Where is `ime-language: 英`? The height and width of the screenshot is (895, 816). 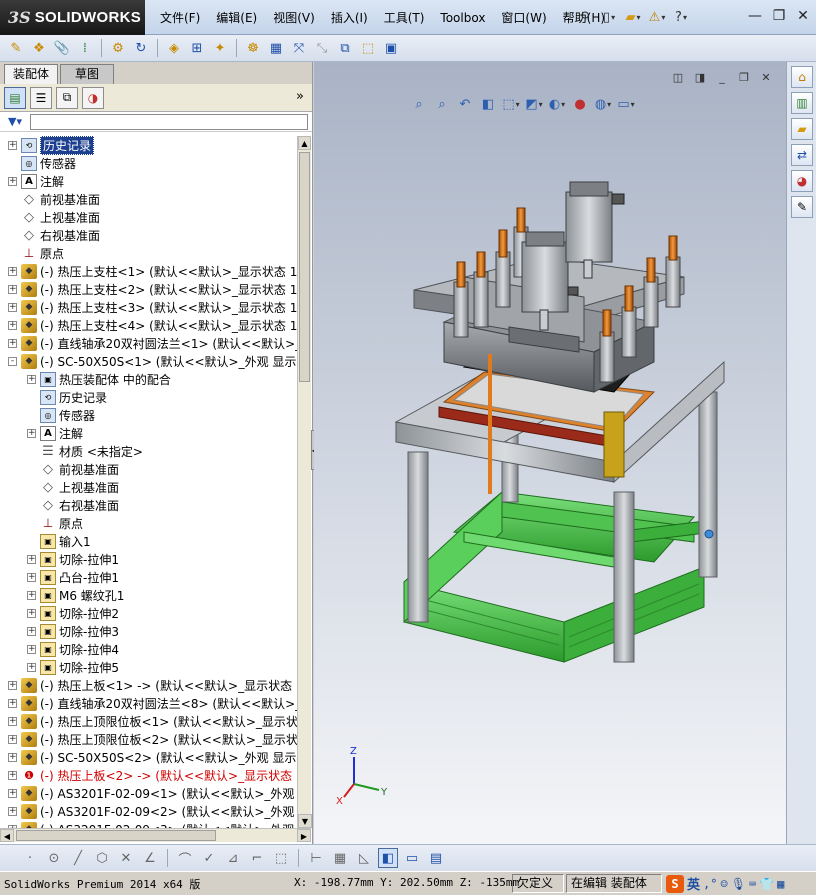 ime-language: 英 is located at coordinates (693, 883).